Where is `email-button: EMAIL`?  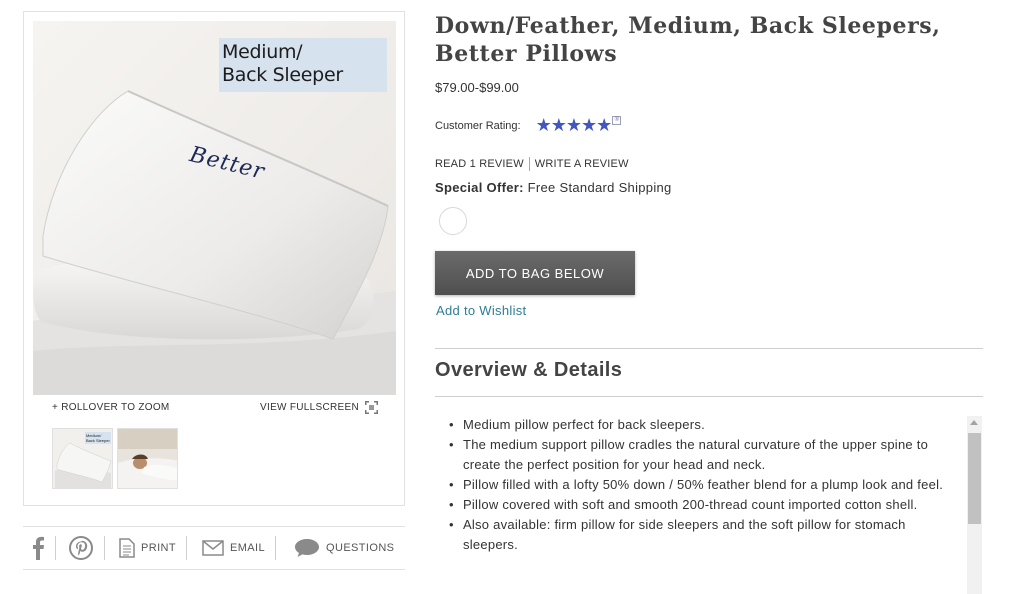 email-button: EMAIL is located at coordinates (233, 548).